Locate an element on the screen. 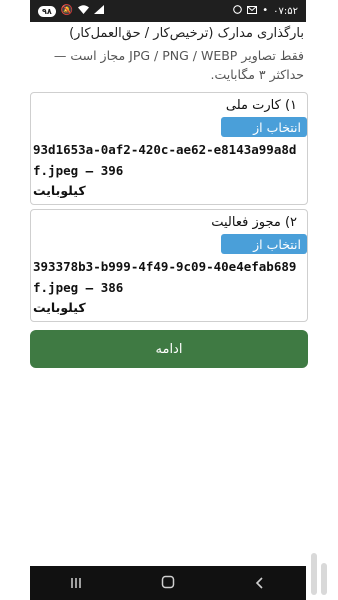  status-left: ۹۸ 🔕 is located at coordinates (71, 11).